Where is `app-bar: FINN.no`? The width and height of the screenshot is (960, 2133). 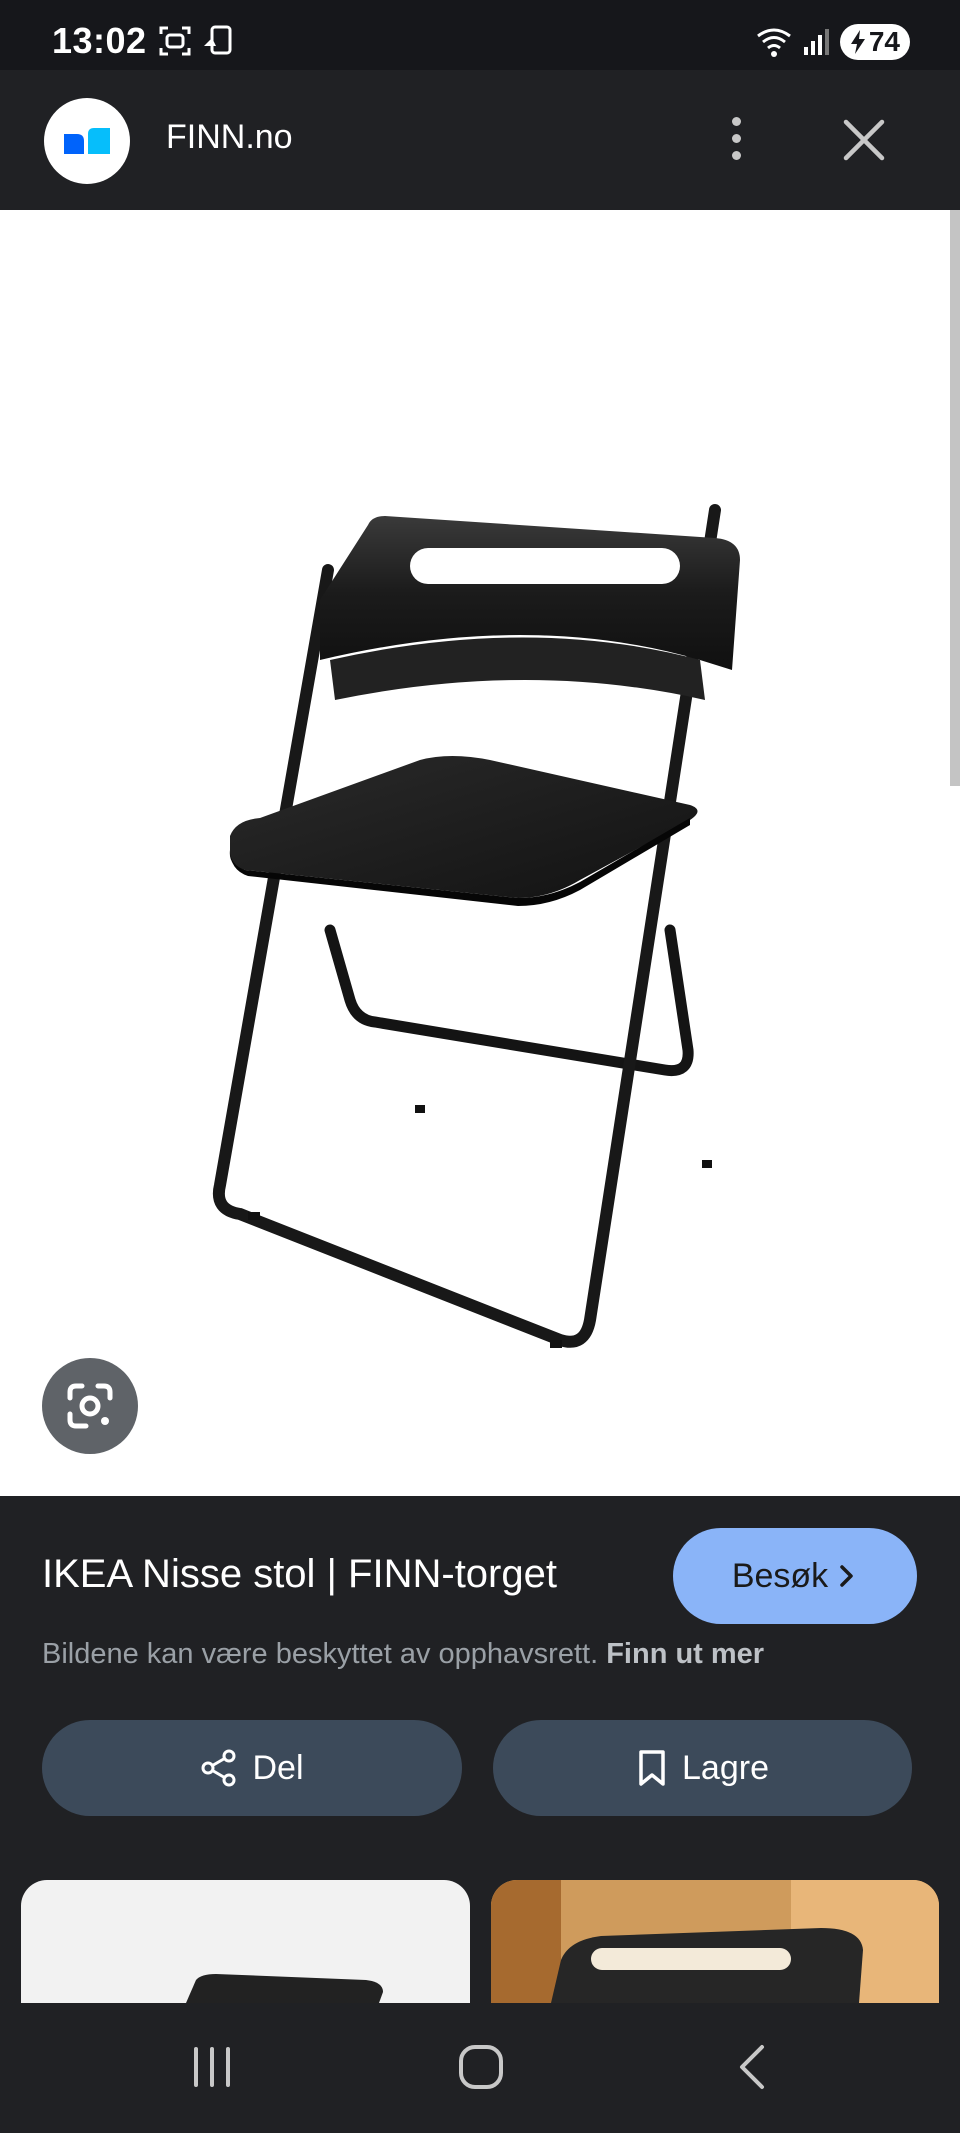 app-bar: FINN.no is located at coordinates (480, 140).